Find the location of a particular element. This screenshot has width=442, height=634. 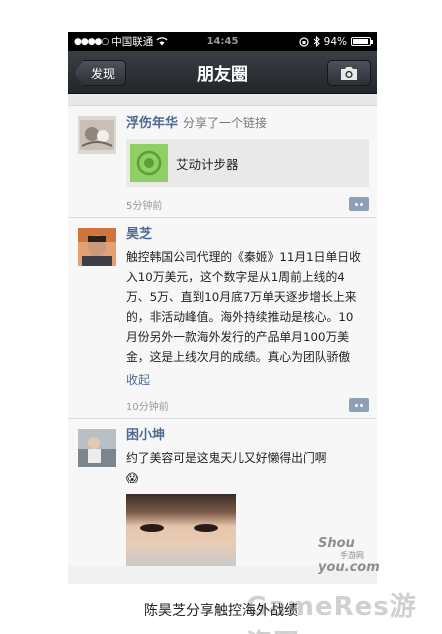

cover-edge is located at coordinates (222, 100).